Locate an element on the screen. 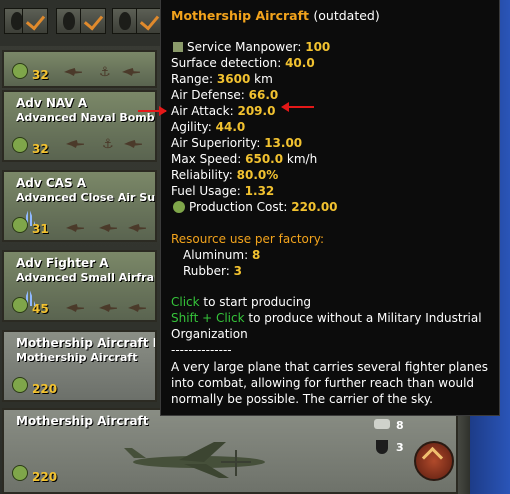  tooltip-header: Mothership Aircraft (outdated) is located at coordinates (275, 15).